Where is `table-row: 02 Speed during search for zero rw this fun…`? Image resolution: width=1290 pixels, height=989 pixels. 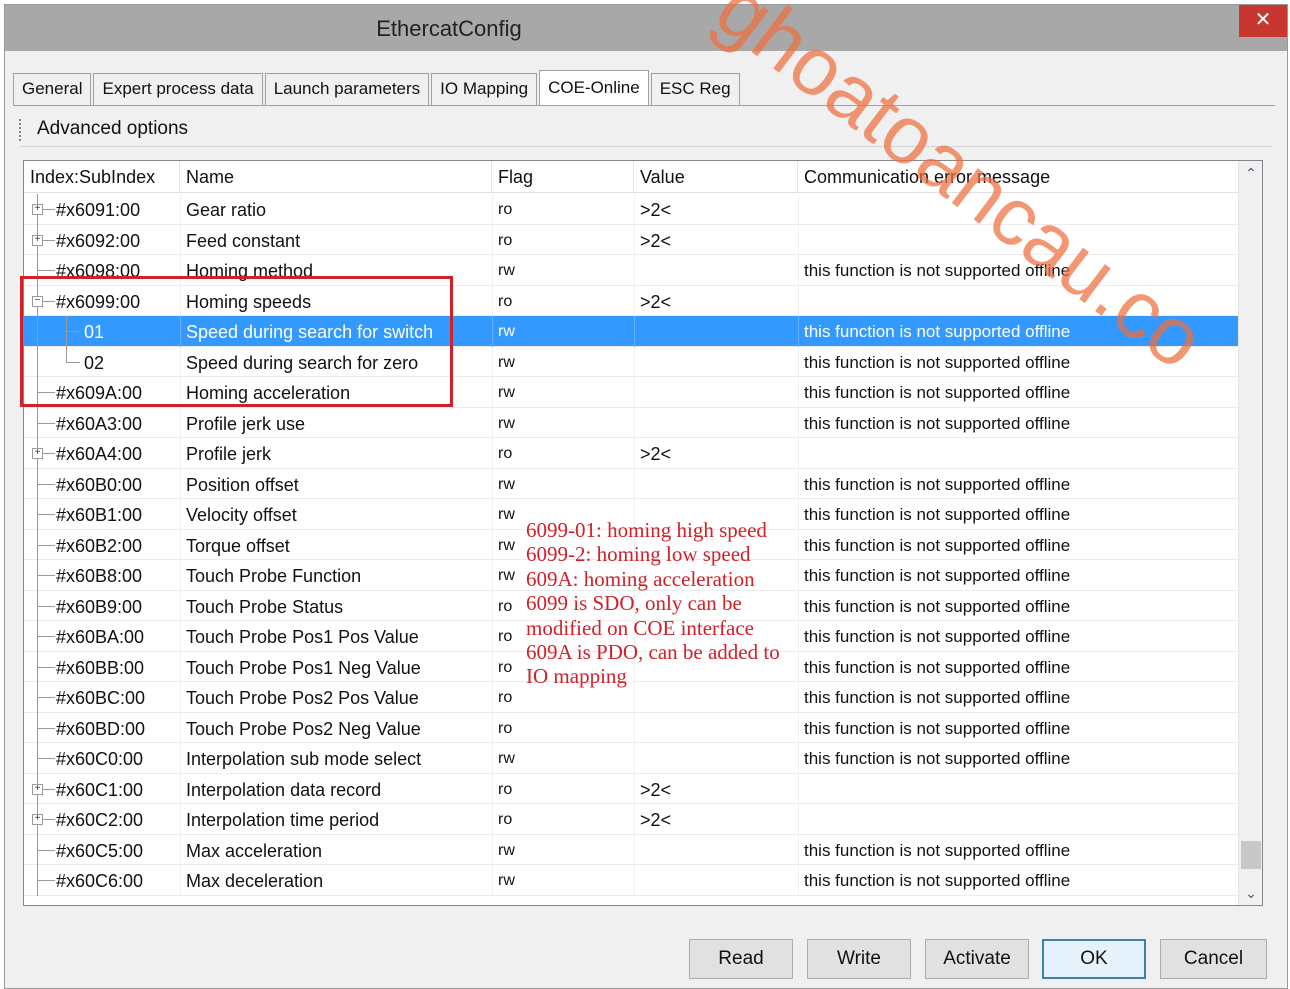 table-row: 02 Speed during search for zero rw this fun… is located at coordinates (631, 362).